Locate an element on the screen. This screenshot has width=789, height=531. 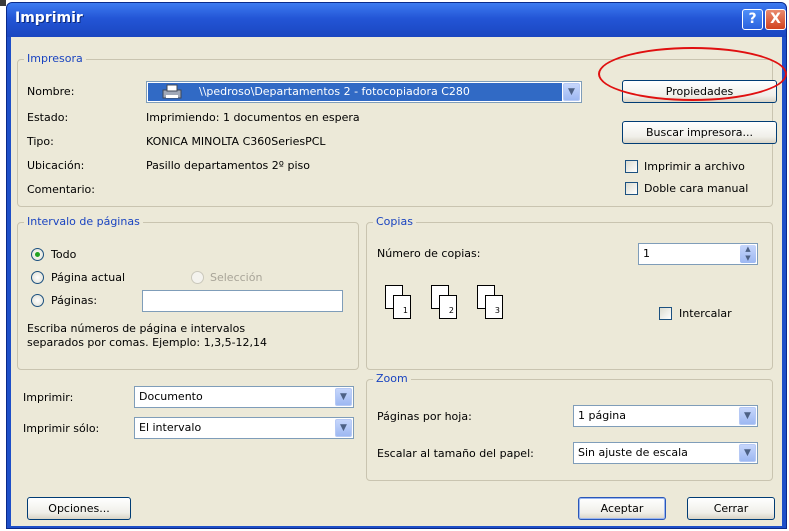
print-only-label: Imprimir sólo: is located at coordinates (61, 428).